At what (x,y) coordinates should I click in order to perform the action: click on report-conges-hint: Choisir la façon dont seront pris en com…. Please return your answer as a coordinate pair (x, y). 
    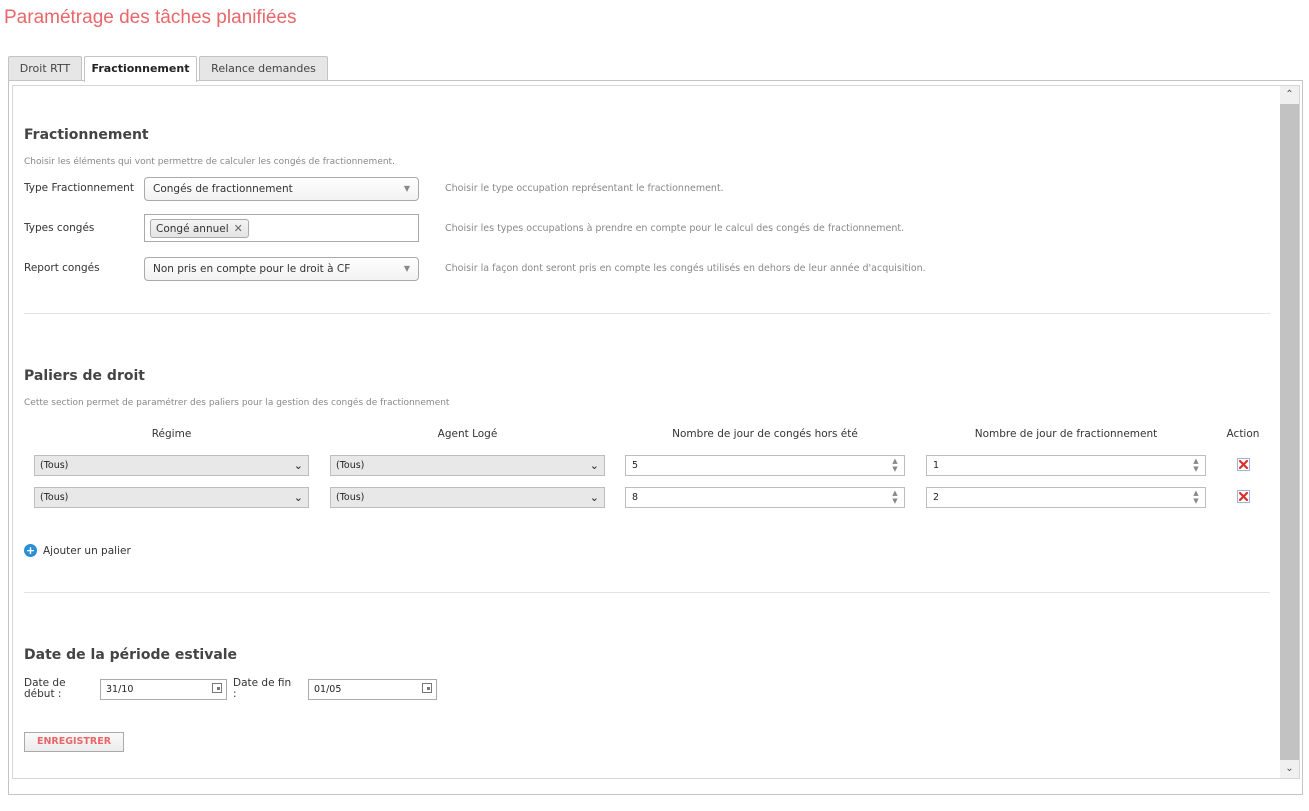
    Looking at the image, I should click on (685, 268).